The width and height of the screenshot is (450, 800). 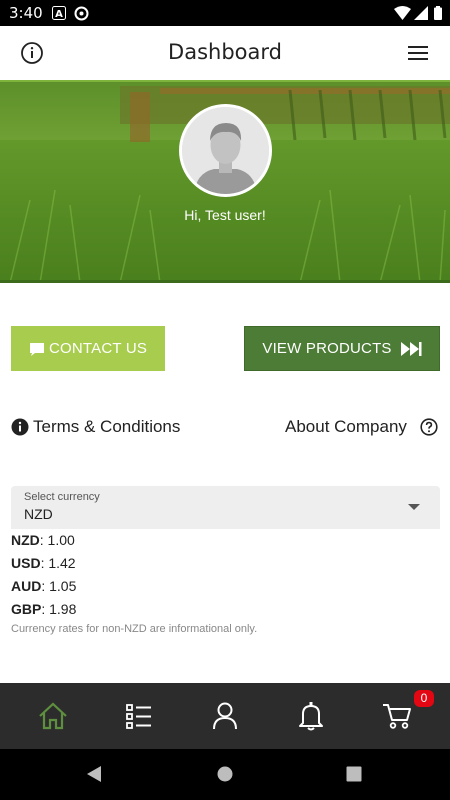 I want to click on nav-home, so click(x=53, y=716).